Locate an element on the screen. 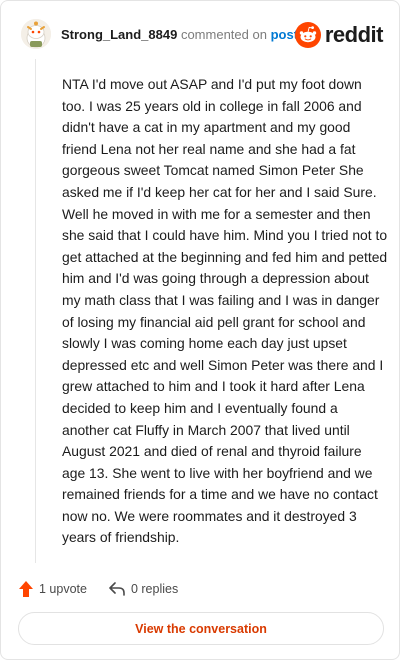  reddit-wordmark: reddit is located at coordinates (354, 34).